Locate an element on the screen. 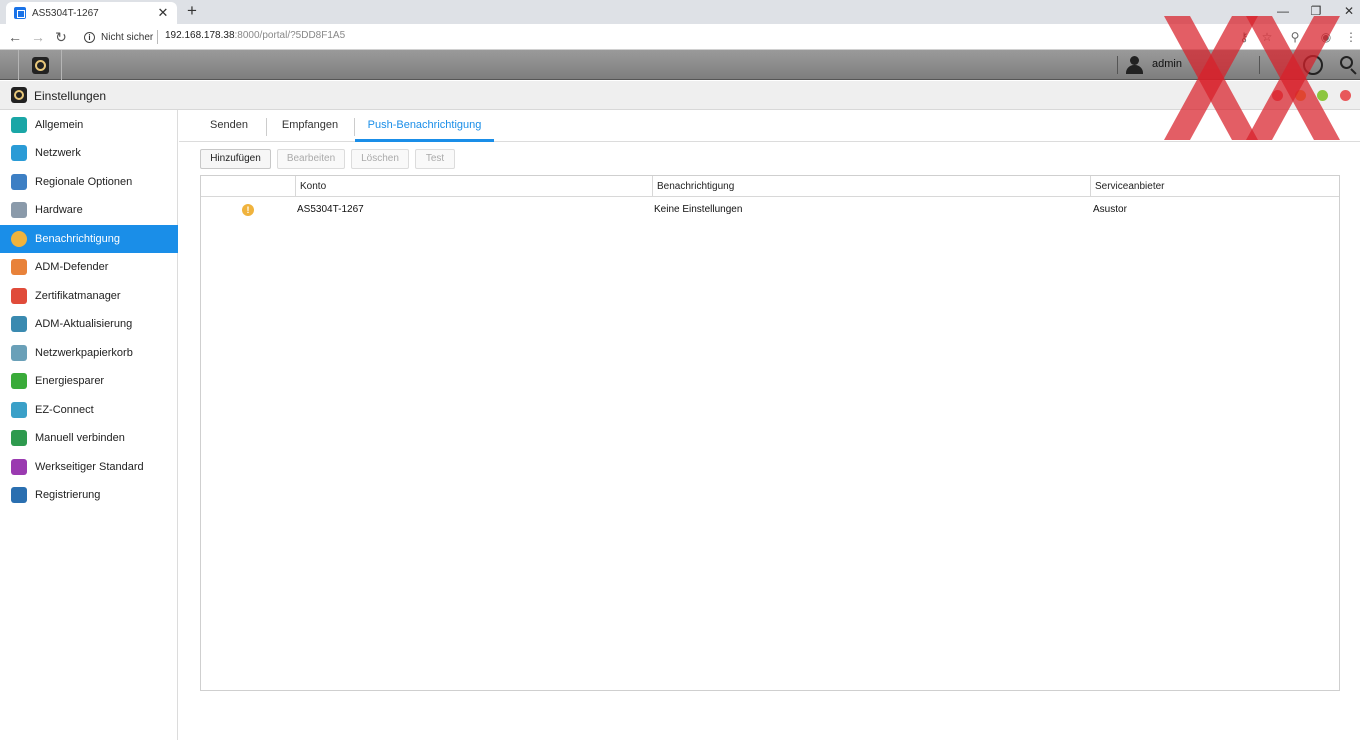  cloud-icon is located at coordinates (19, 409).